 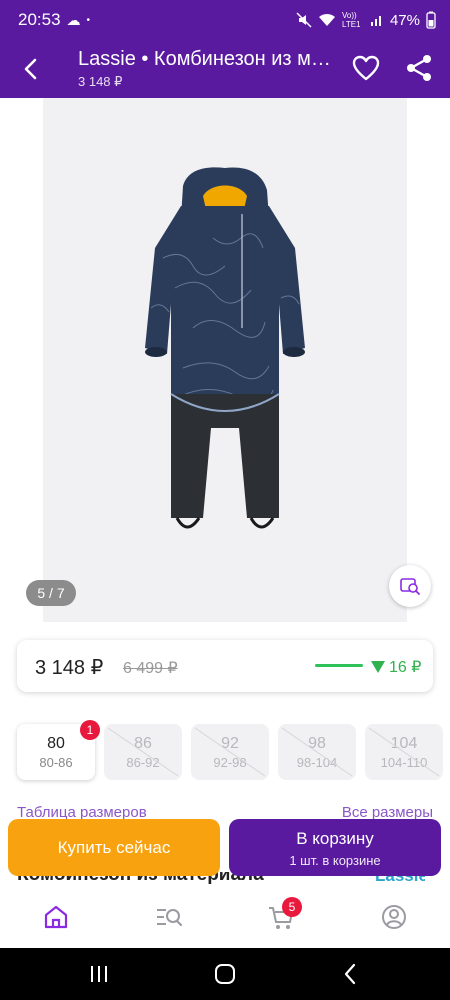 What do you see at coordinates (56, 762) in the screenshot?
I see `size-range: 80-86` at bounding box center [56, 762].